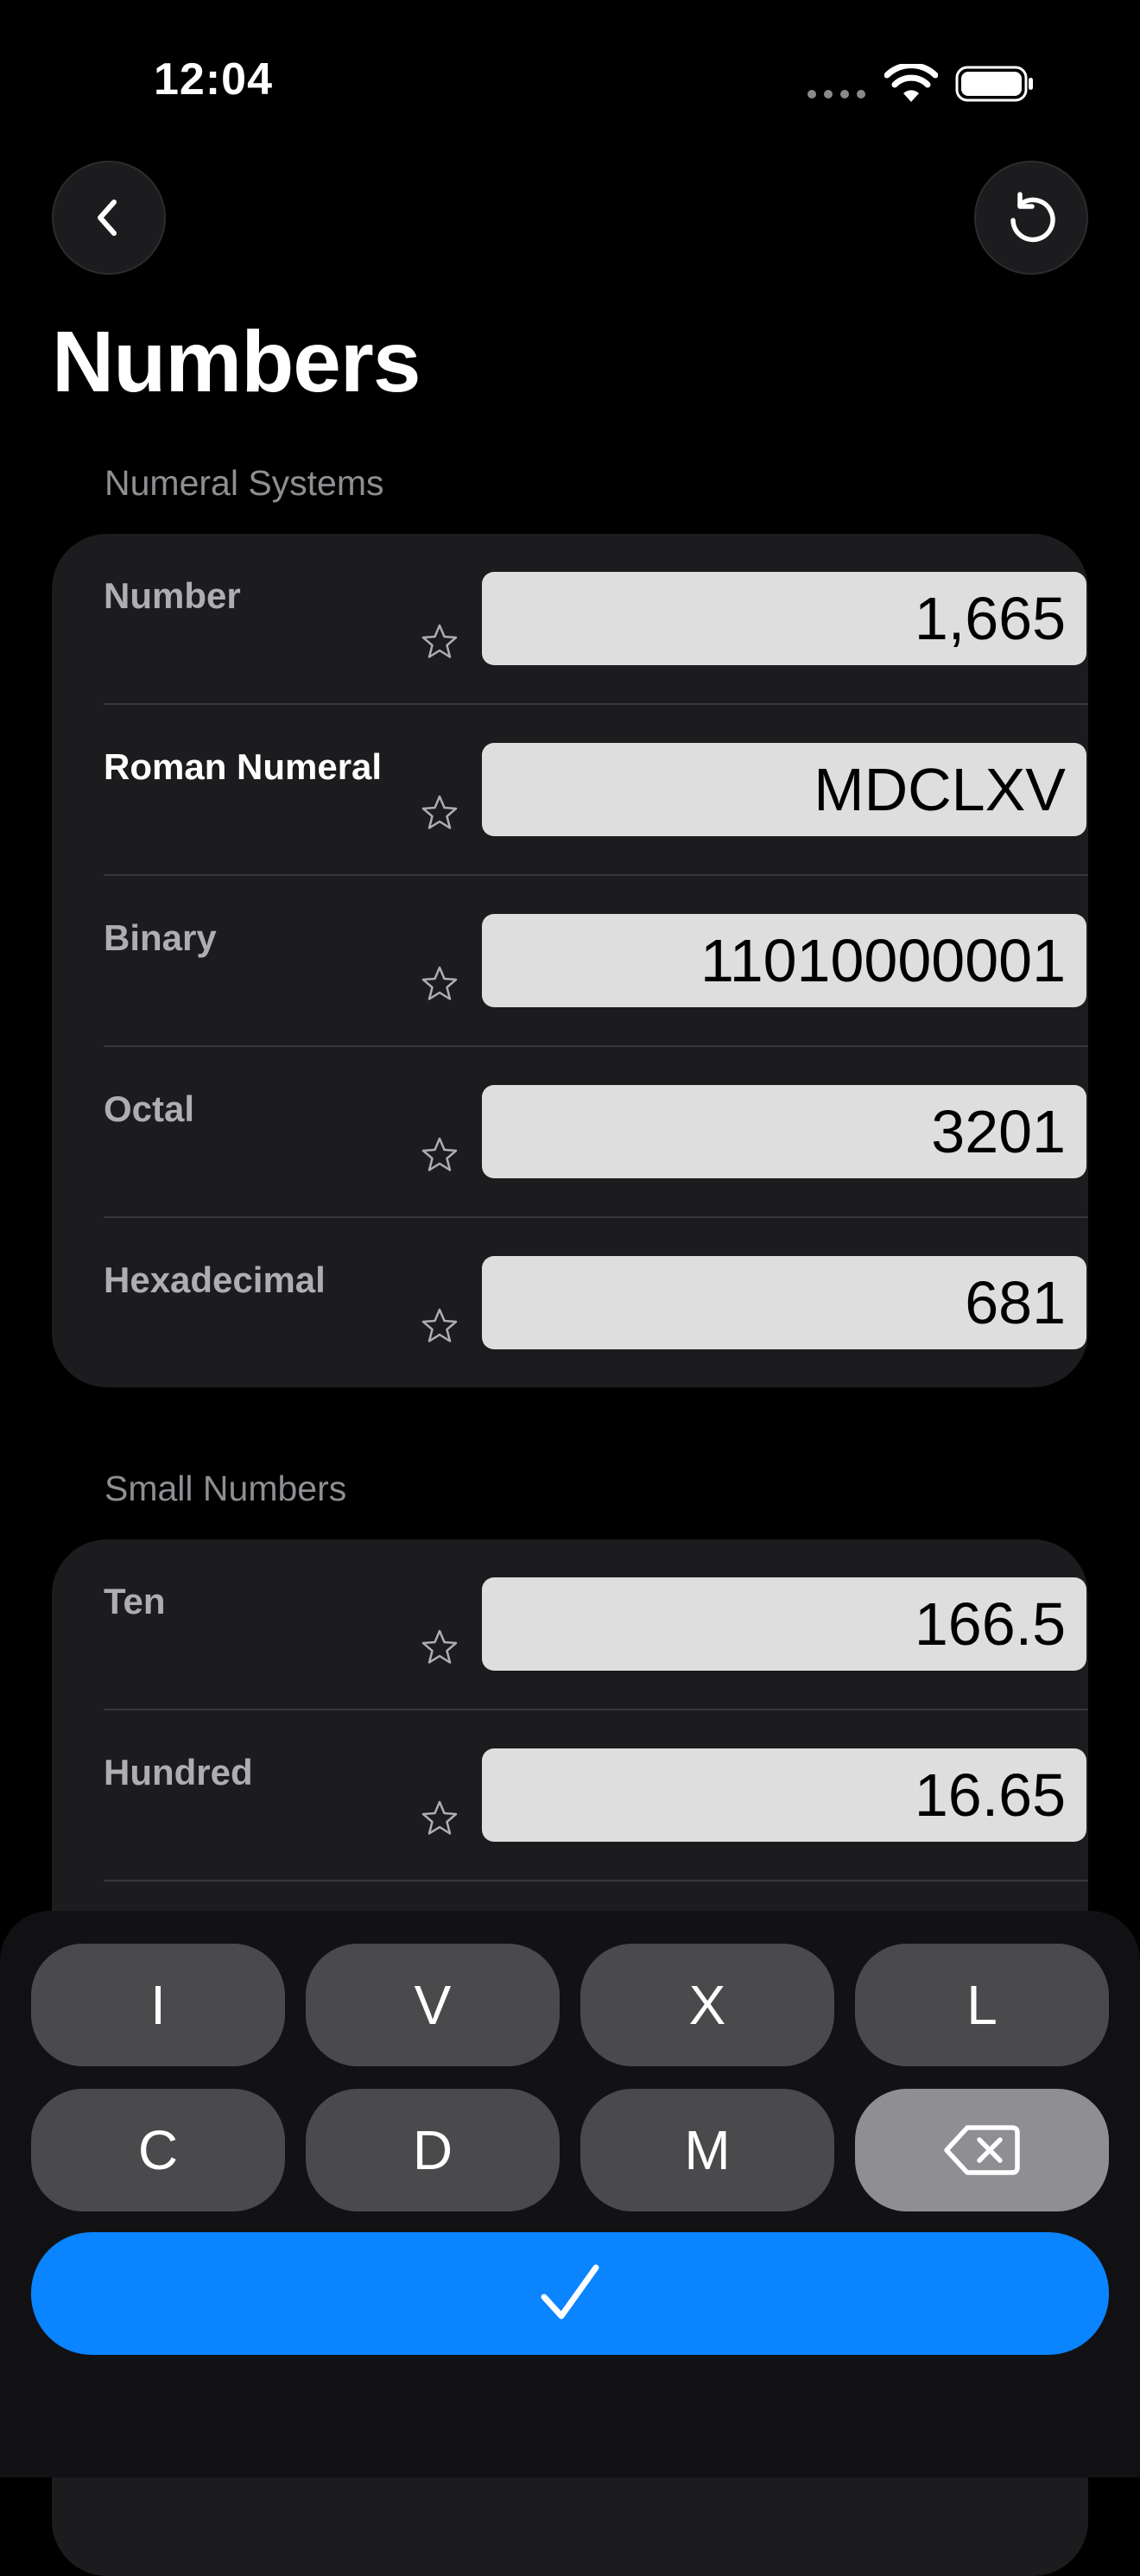 This screenshot has width=1140, height=2576. Describe the element at coordinates (707, 2150) in the screenshot. I see `key-m: M` at that location.